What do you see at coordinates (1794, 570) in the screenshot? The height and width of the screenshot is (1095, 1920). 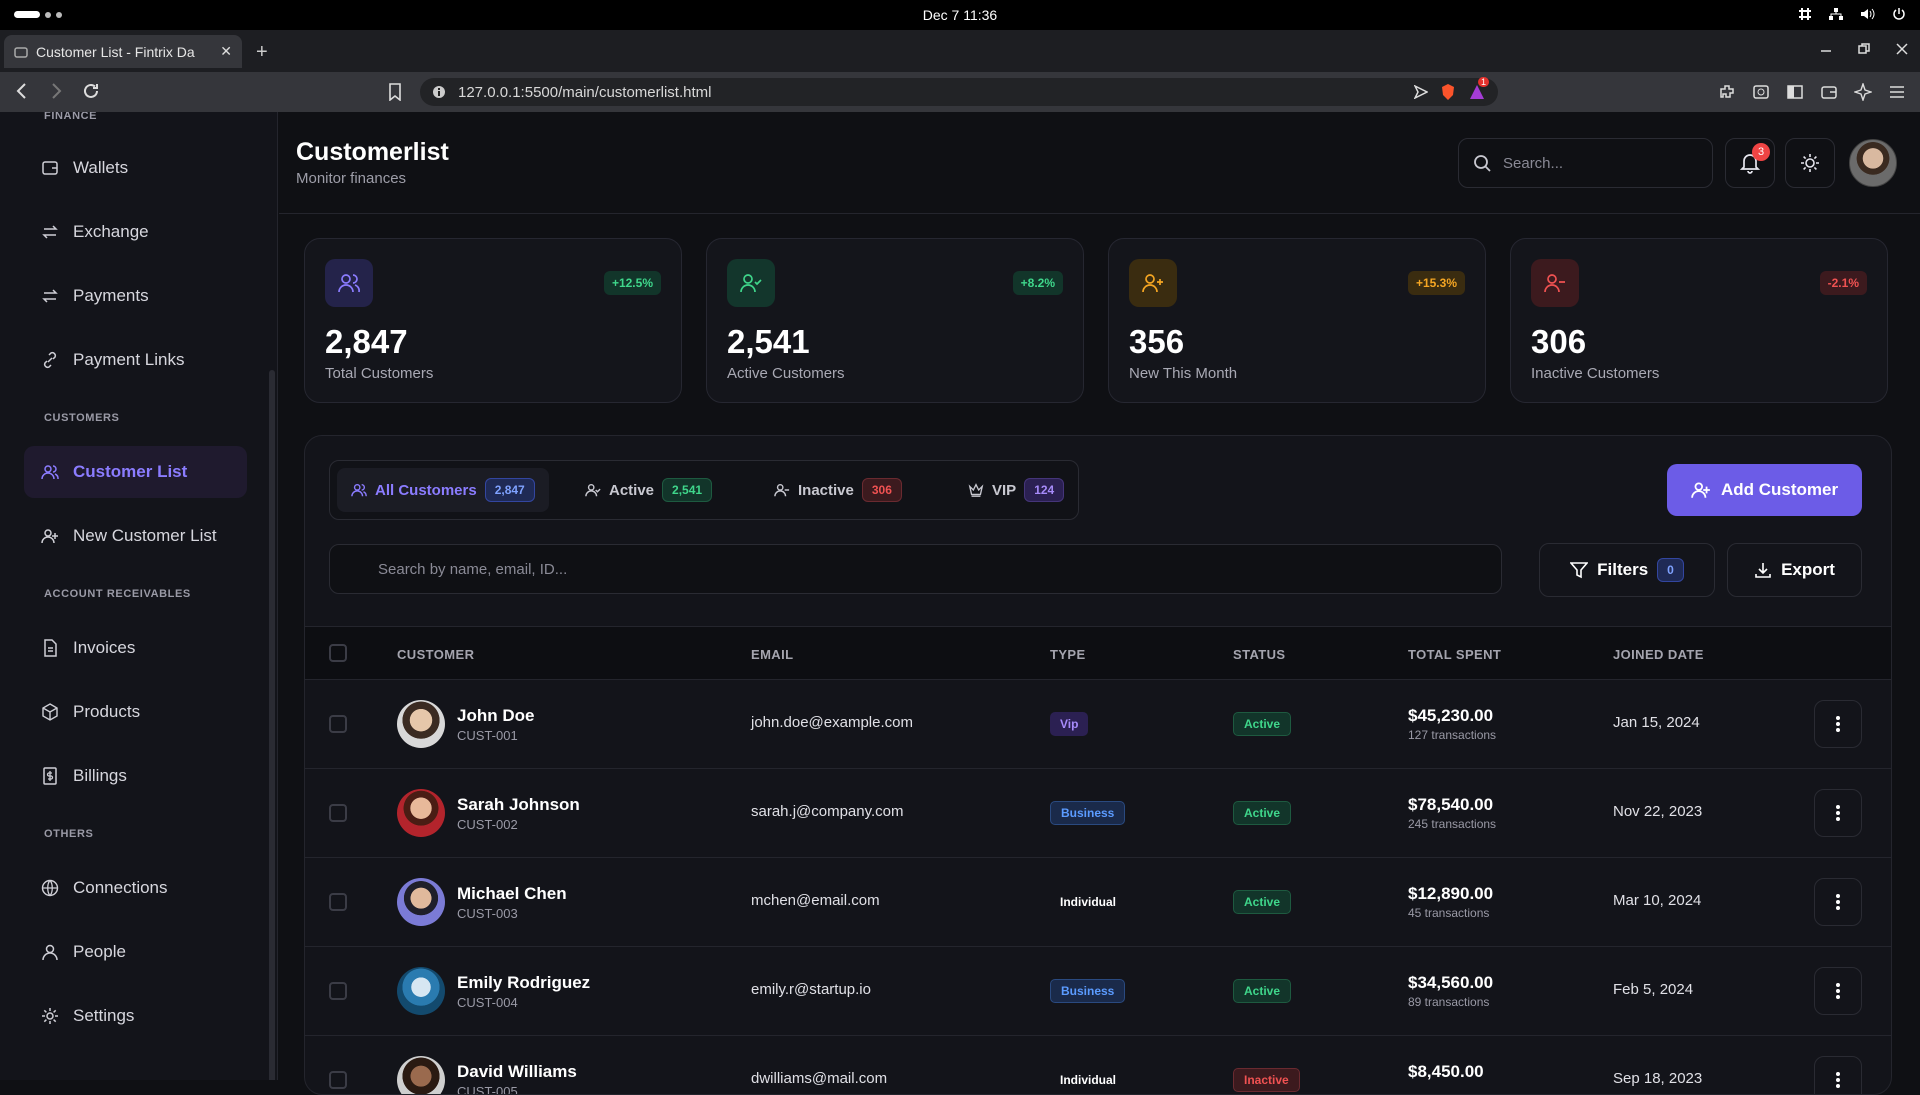 I see `export-button: Export` at bounding box center [1794, 570].